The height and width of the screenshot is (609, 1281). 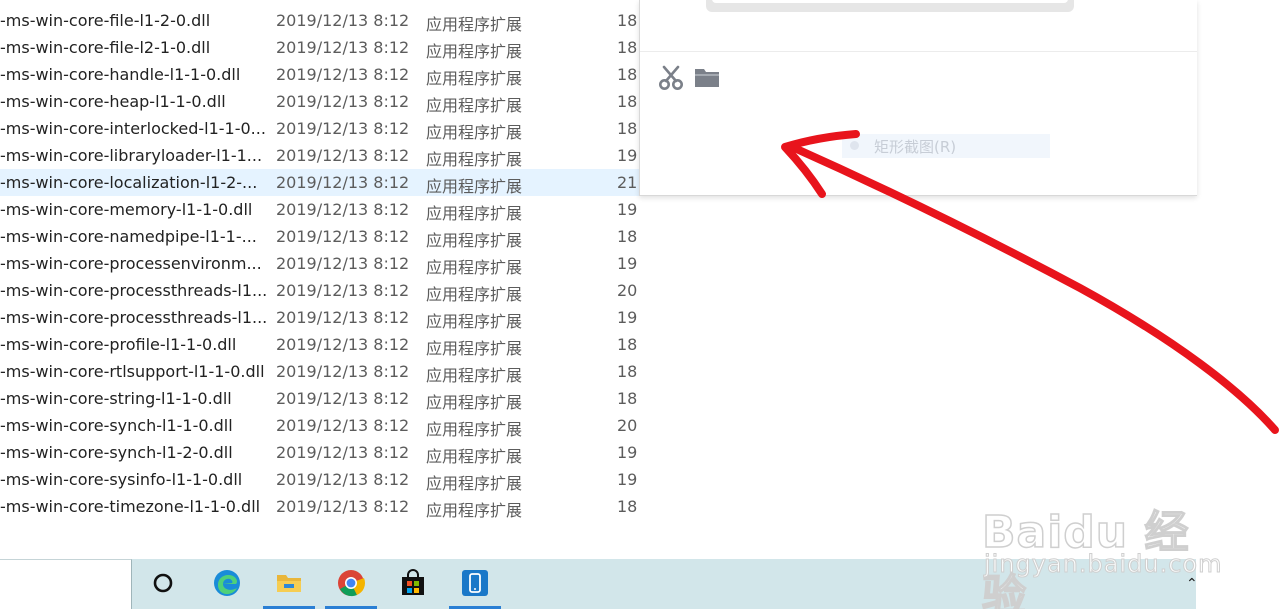 What do you see at coordinates (130, 506) in the screenshot?
I see `file-name: -ms-win-core-timezone-l1-1-0.dll` at bounding box center [130, 506].